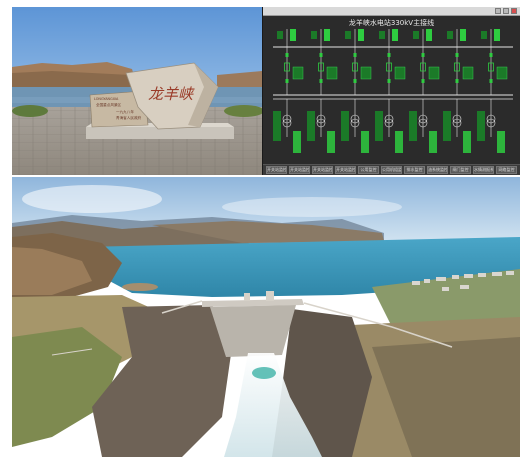 This screenshot has height=466, width=532. Describe the element at coordinates (299, 170) in the screenshot. I see `nav-button-2: 开关站监控` at that location.